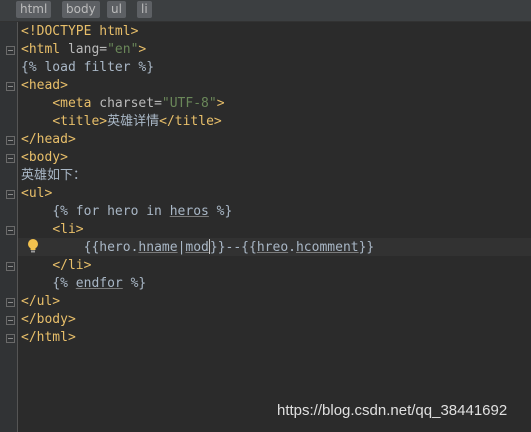 The height and width of the screenshot is (432, 531). Describe the element at coordinates (64, 283) in the screenshot. I see `endfor-tag: {%` at that location.